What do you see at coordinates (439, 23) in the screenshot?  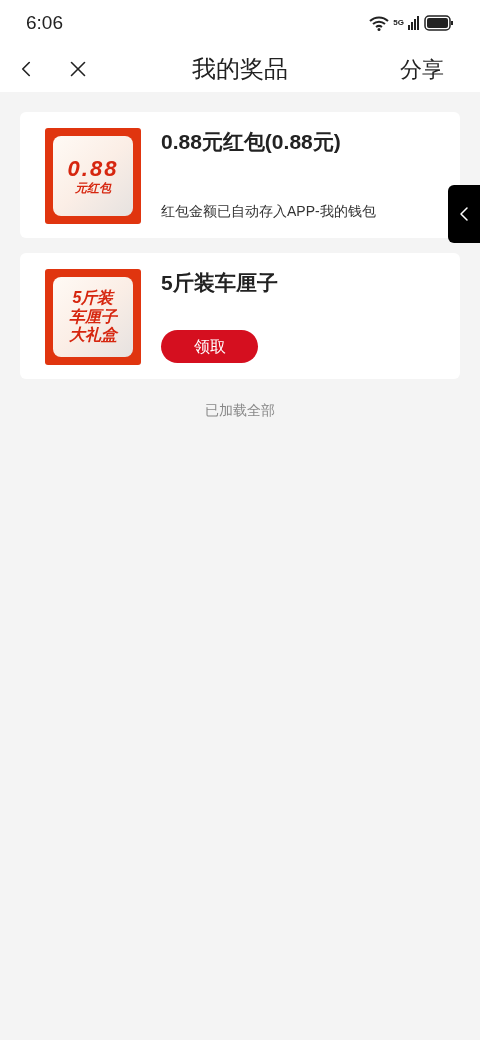 I see `battery-icon` at bounding box center [439, 23].